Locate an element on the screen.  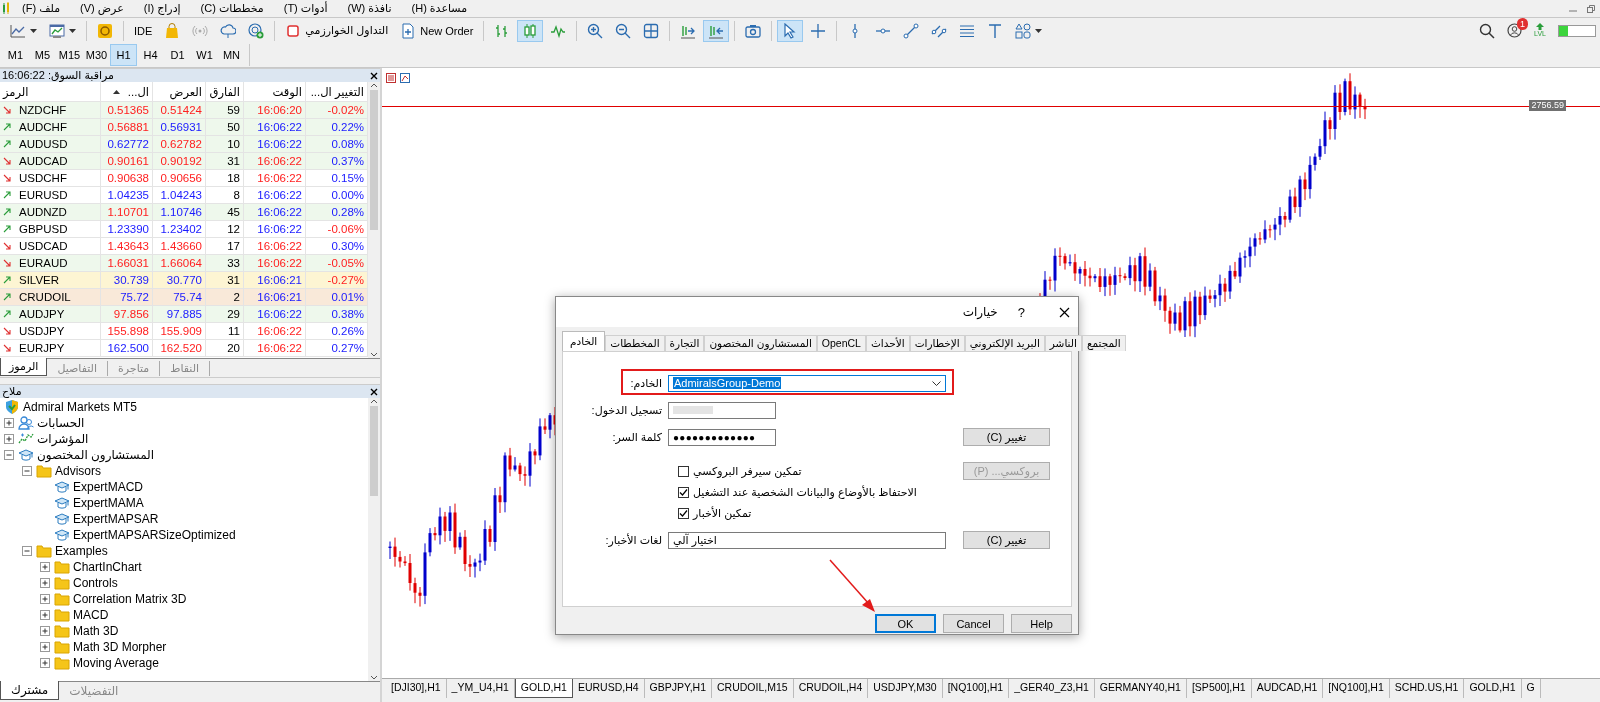
chart-menu-icon is located at coordinates (391, 78).